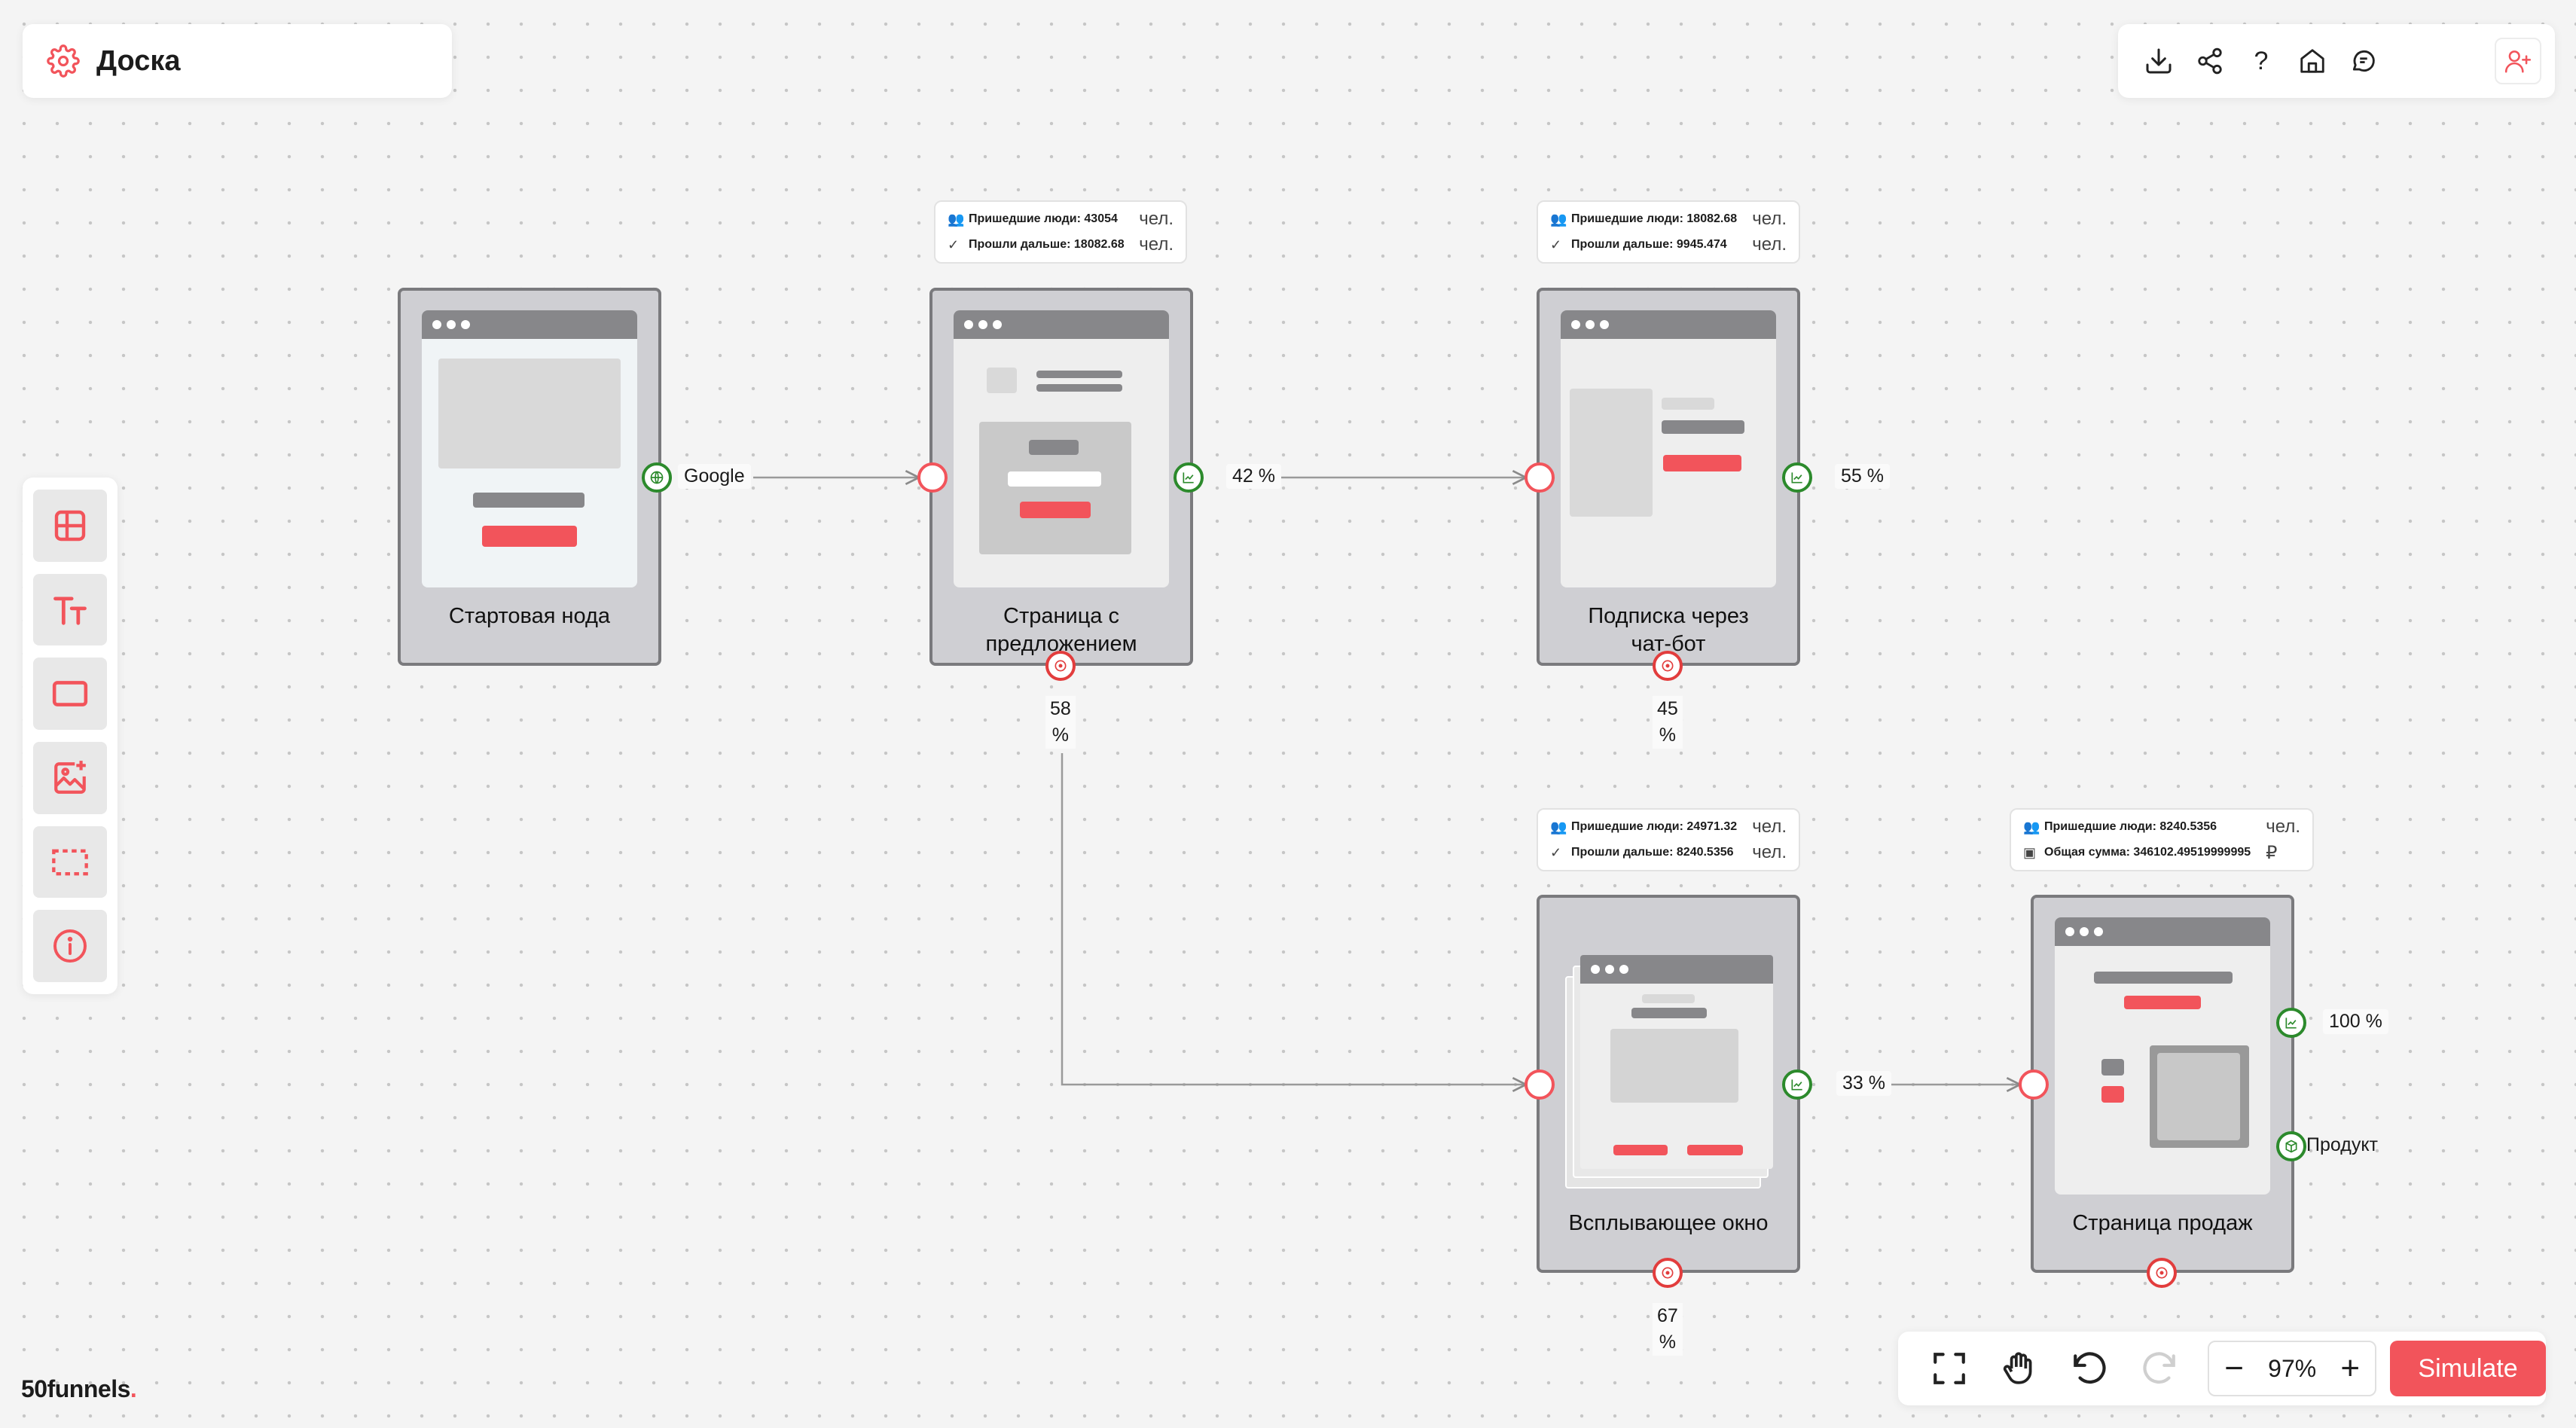 The image size is (2576, 1428). I want to click on exit-percent-value: 45, so click(1668, 708).